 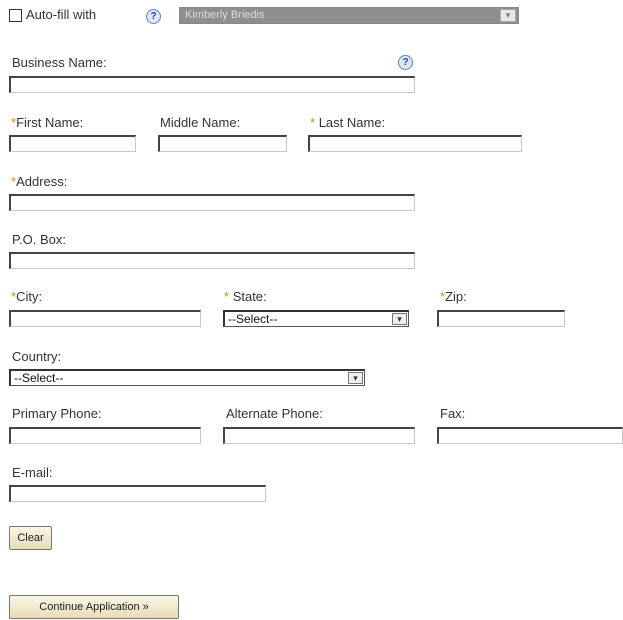 What do you see at coordinates (200, 122) in the screenshot?
I see `middle-name-label: Middle Name:` at bounding box center [200, 122].